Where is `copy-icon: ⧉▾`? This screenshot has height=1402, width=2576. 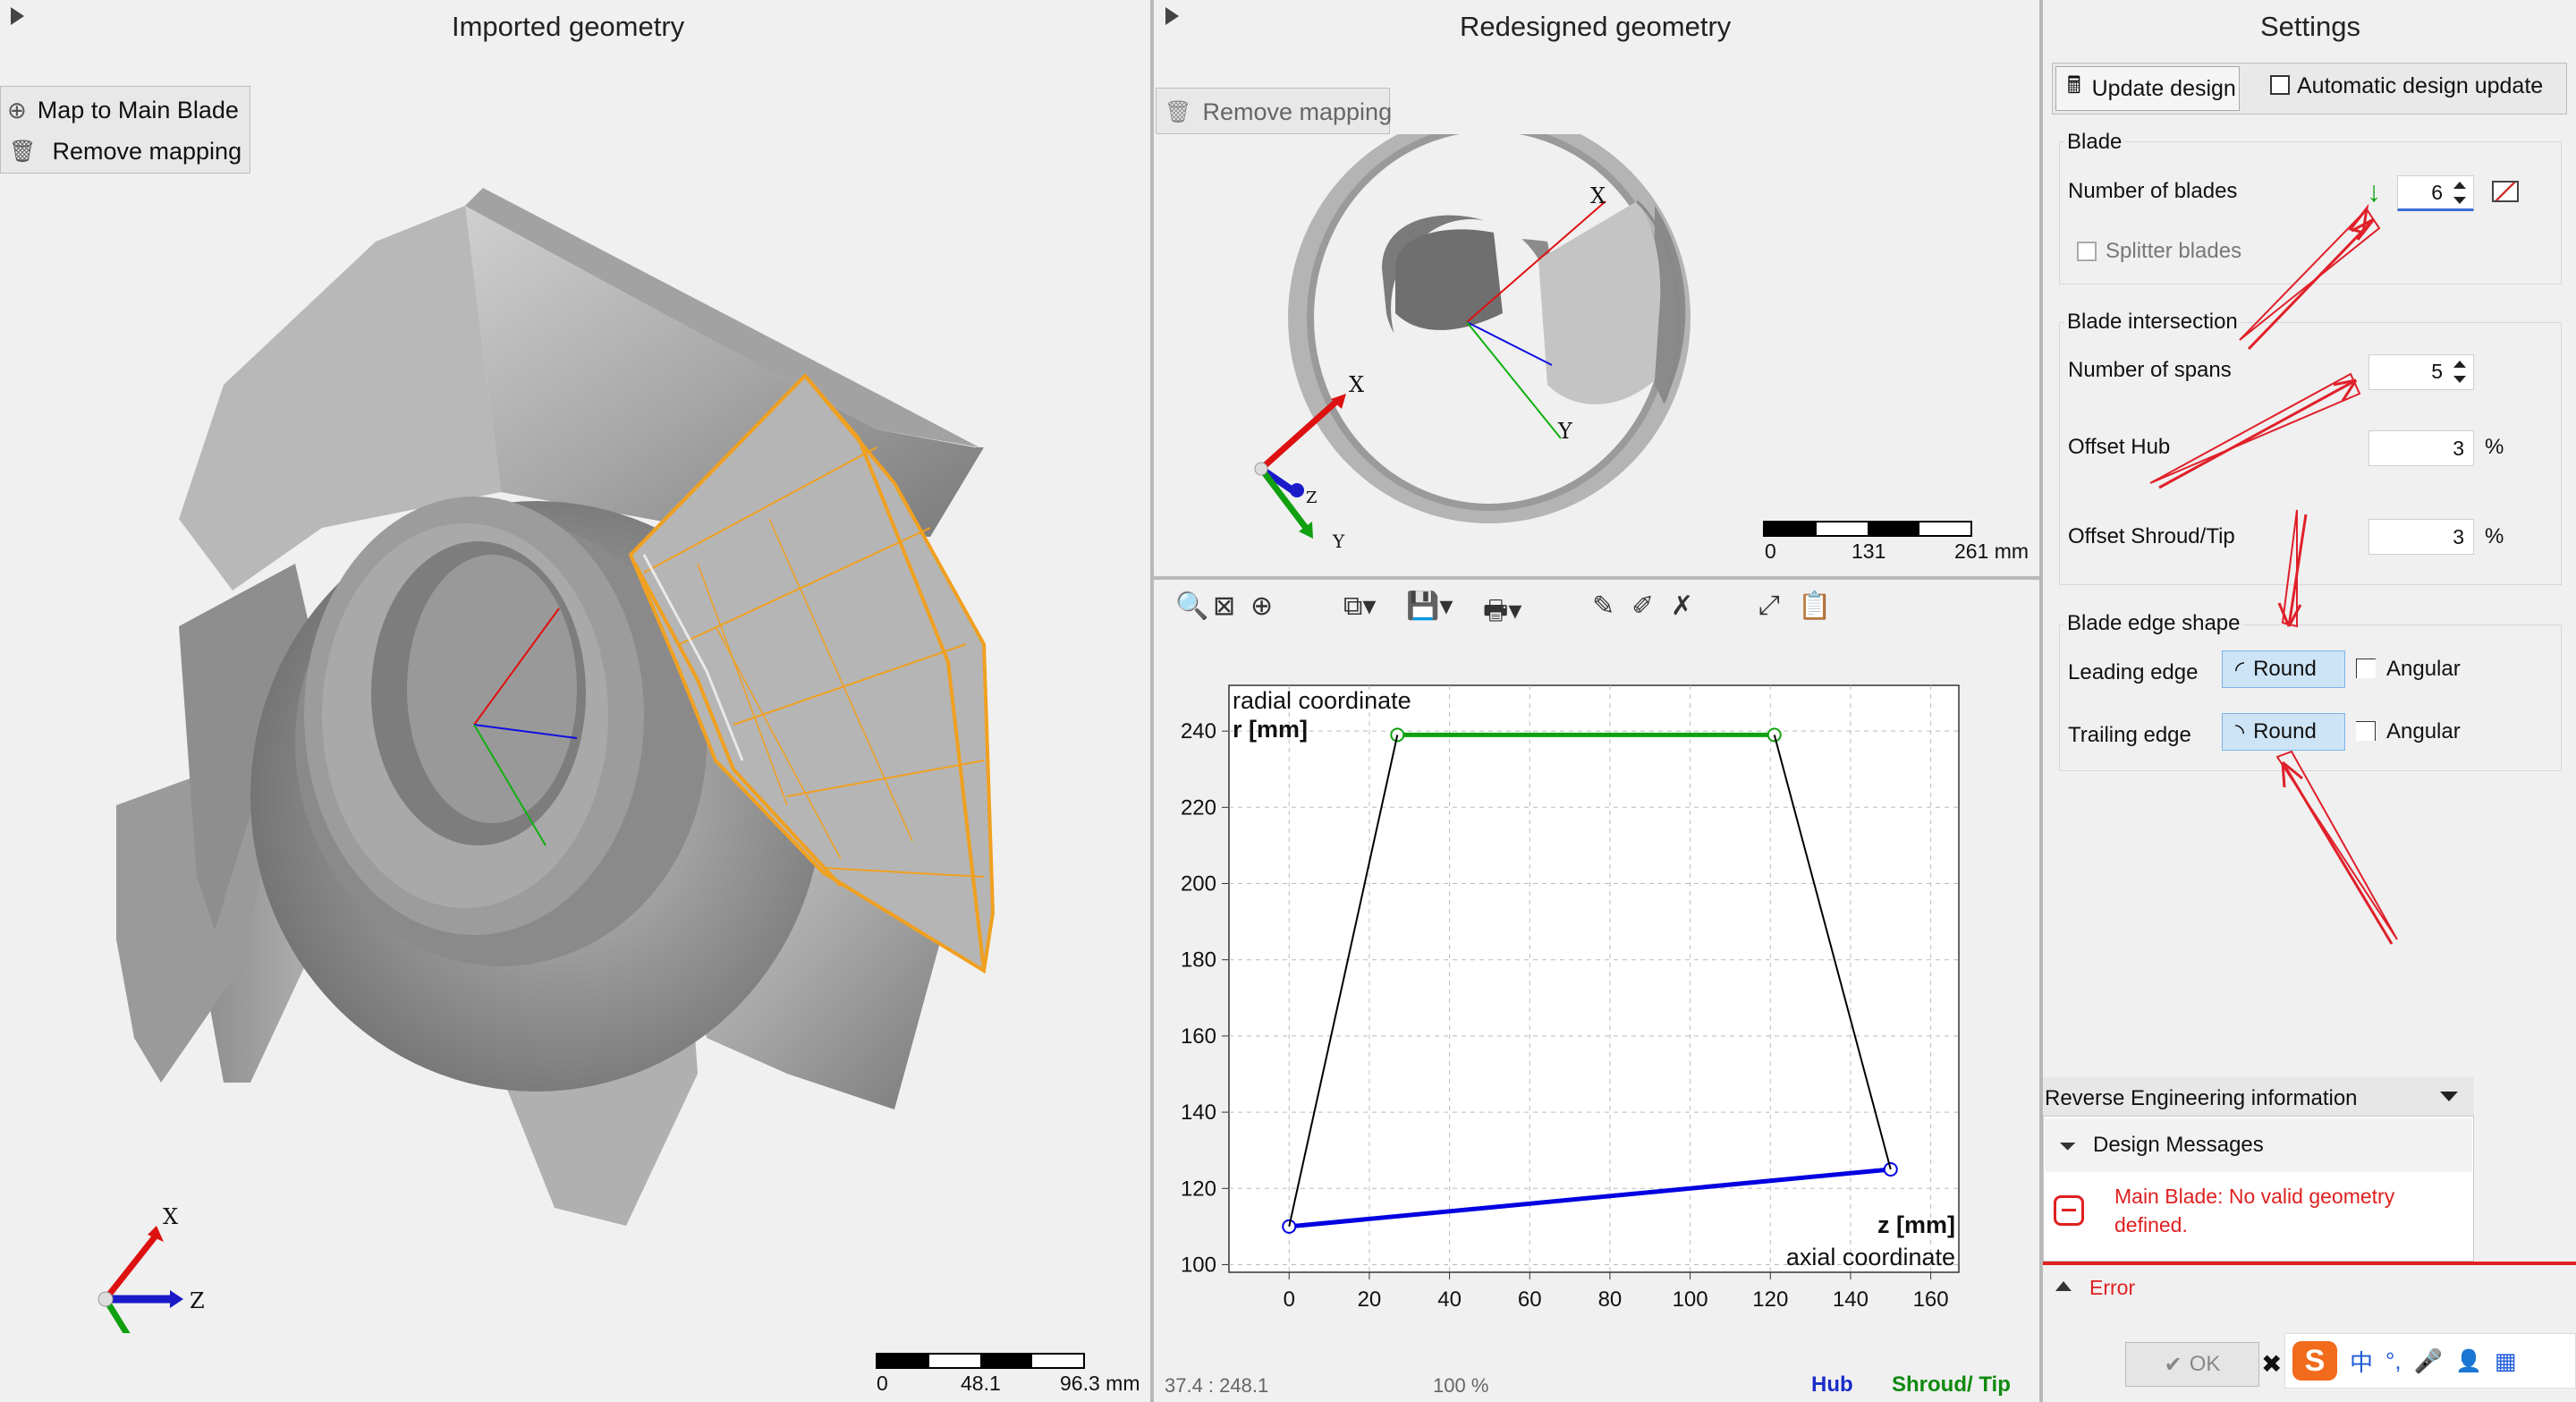
copy-icon: ⧉▾ is located at coordinates (1359, 607).